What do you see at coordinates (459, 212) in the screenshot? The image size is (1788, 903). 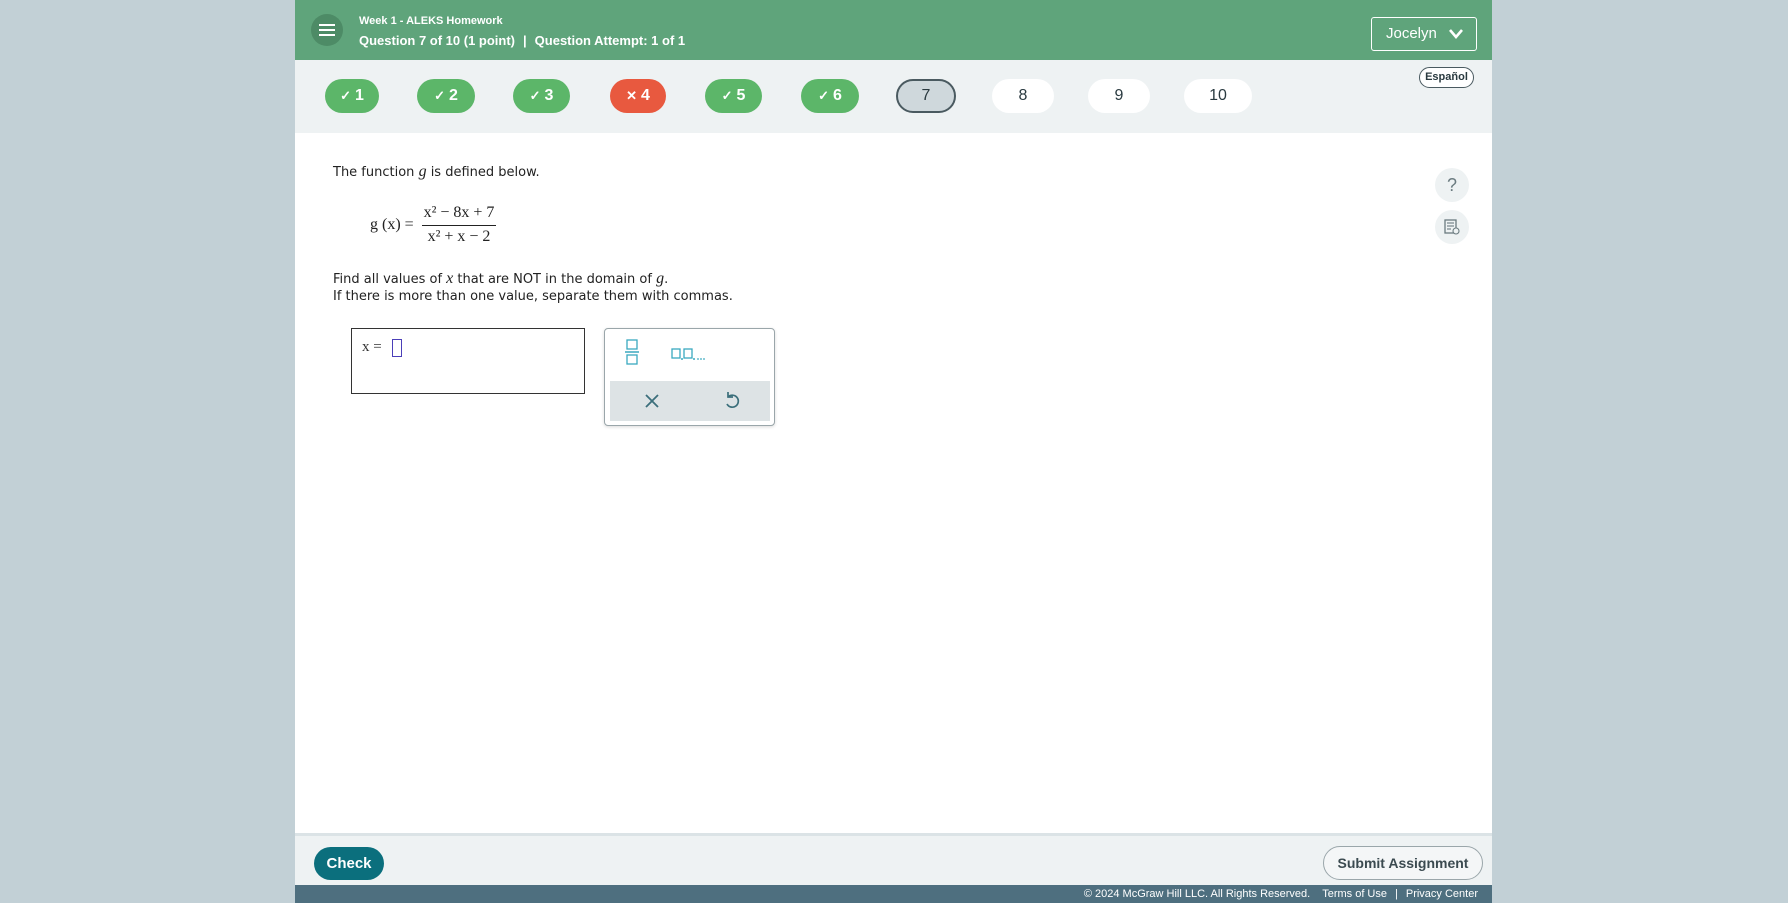 I see `formula-numerator: x² − 8x + 7` at bounding box center [459, 212].